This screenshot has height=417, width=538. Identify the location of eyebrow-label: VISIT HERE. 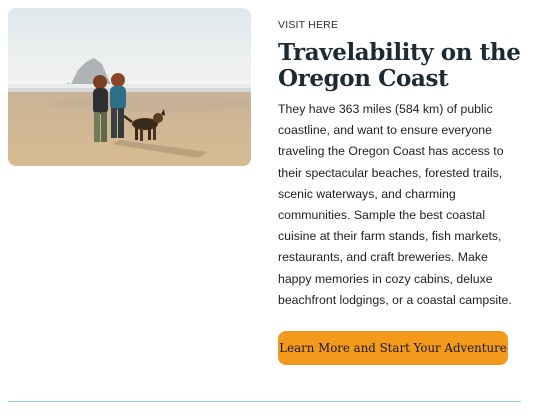
(308, 25).